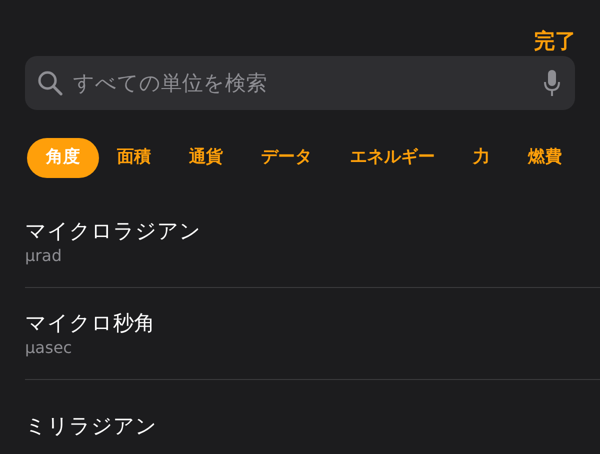 The width and height of the screenshot is (600, 454). I want to click on unit-name: ミリラジアン, so click(91, 426).